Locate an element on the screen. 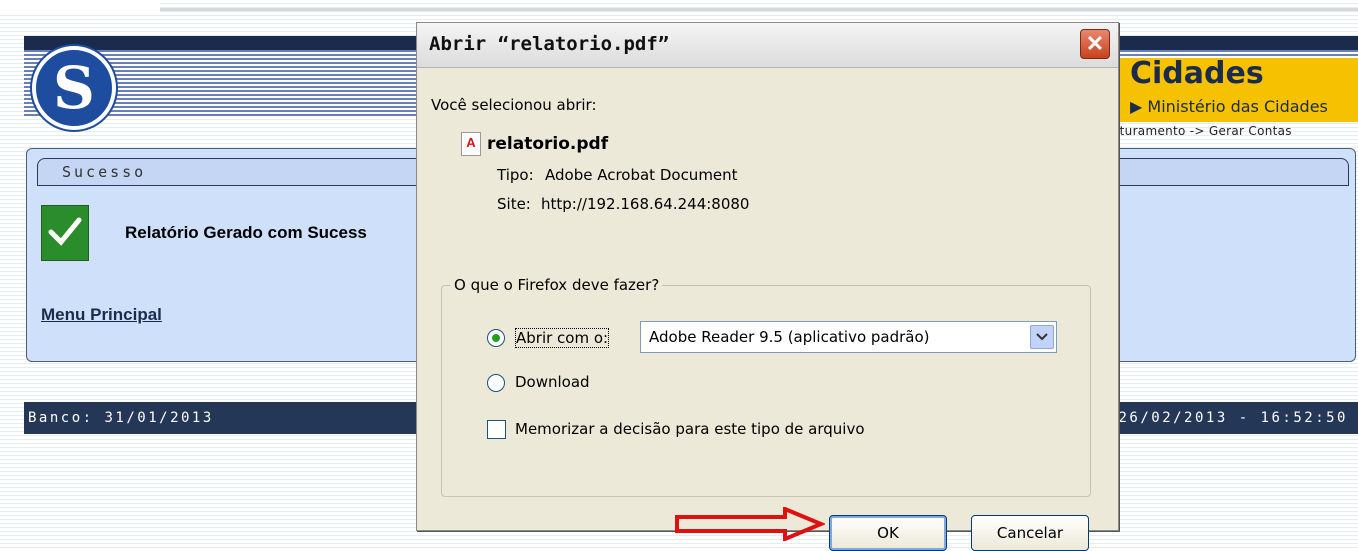  site-label: Site: is located at coordinates (514, 204).